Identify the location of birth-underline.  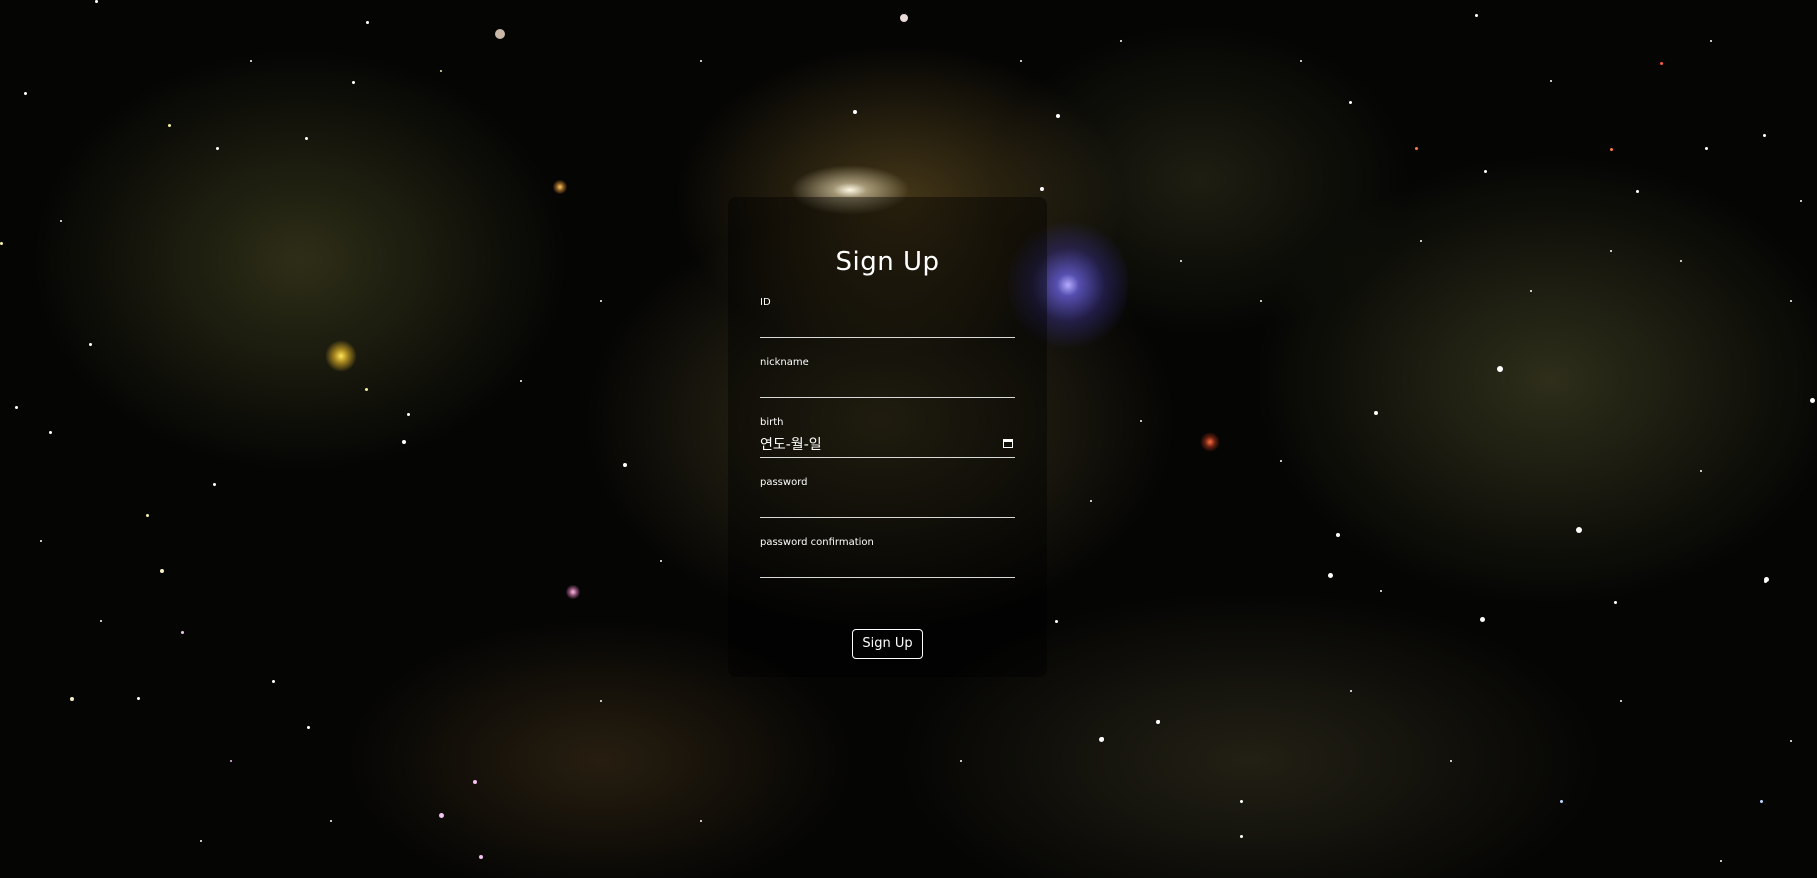
(887, 457).